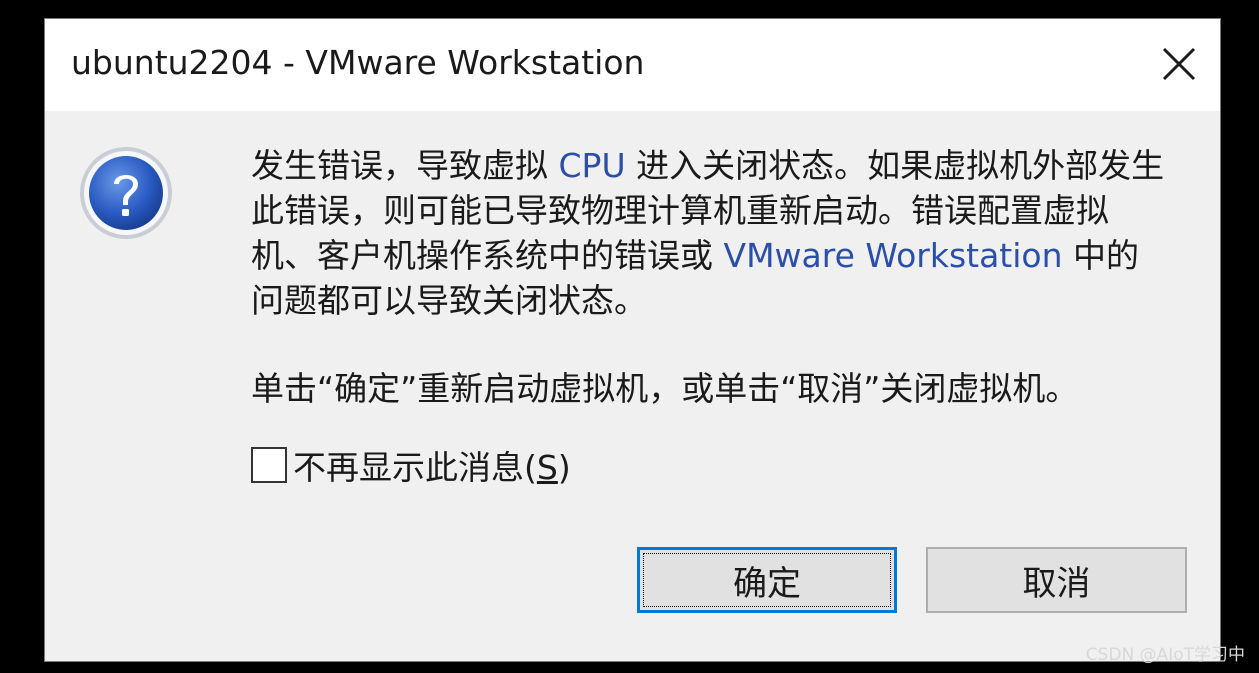  I want to click on checkbox-box, so click(269, 465).